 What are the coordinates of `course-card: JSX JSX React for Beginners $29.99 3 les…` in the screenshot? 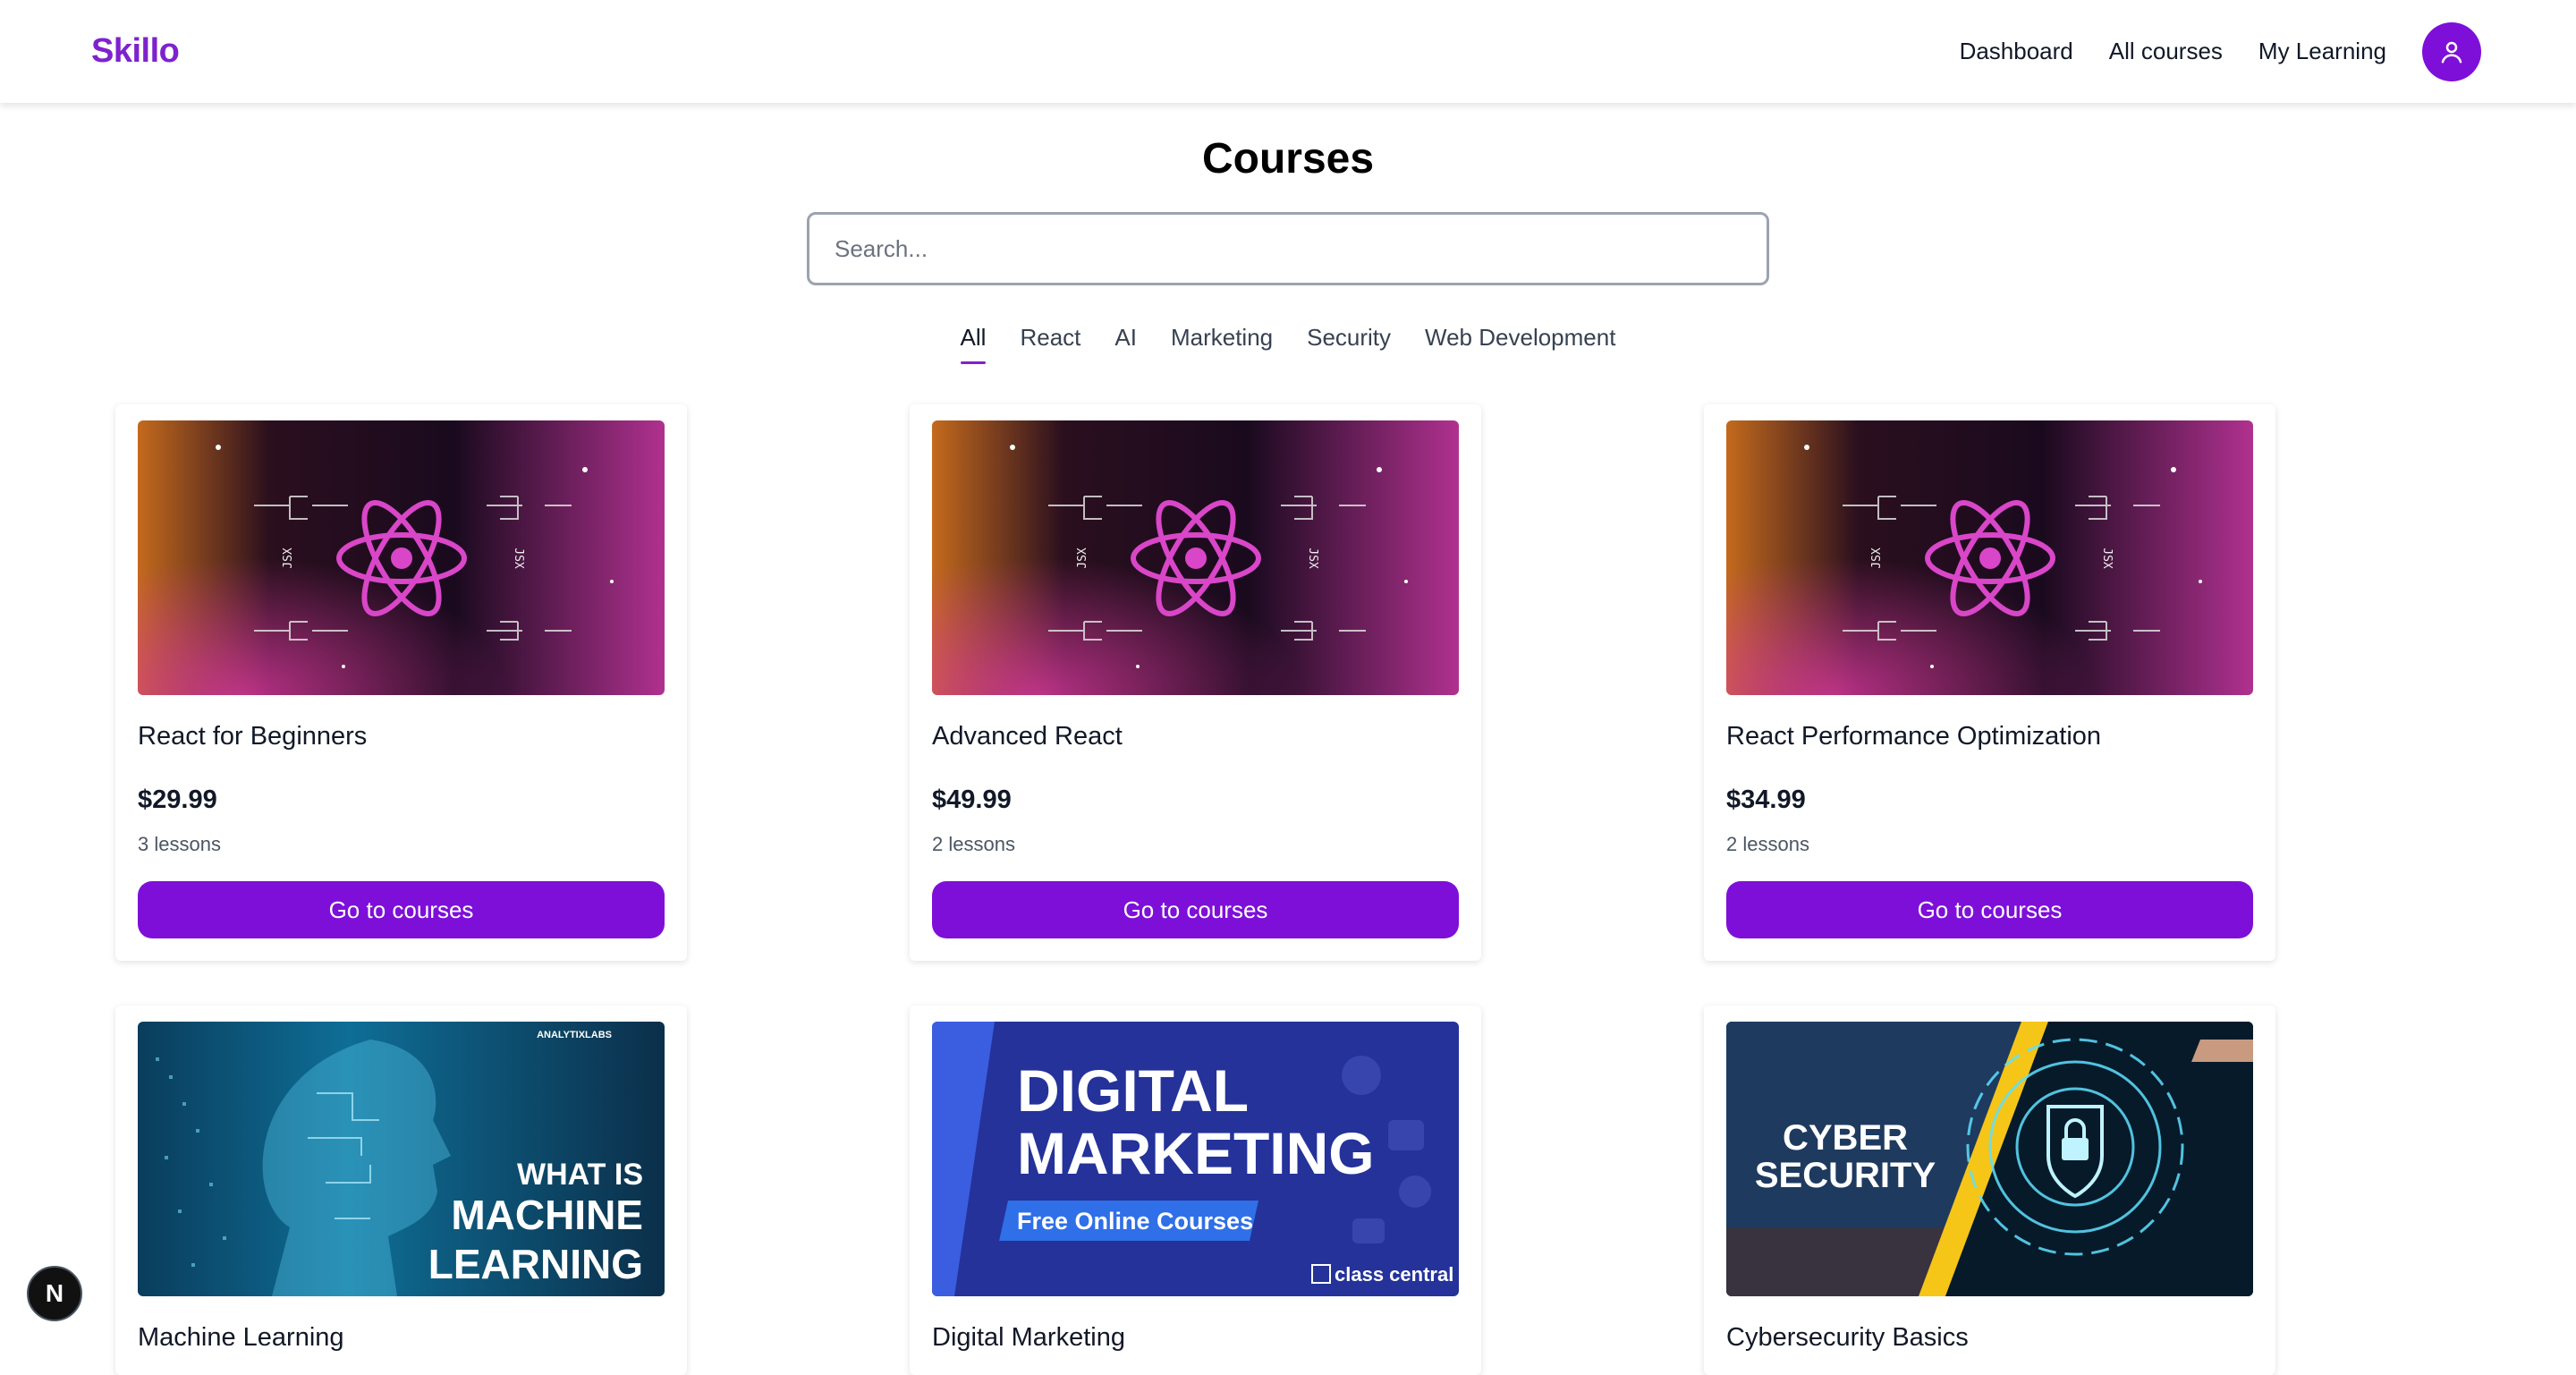 It's located at (401, 682).